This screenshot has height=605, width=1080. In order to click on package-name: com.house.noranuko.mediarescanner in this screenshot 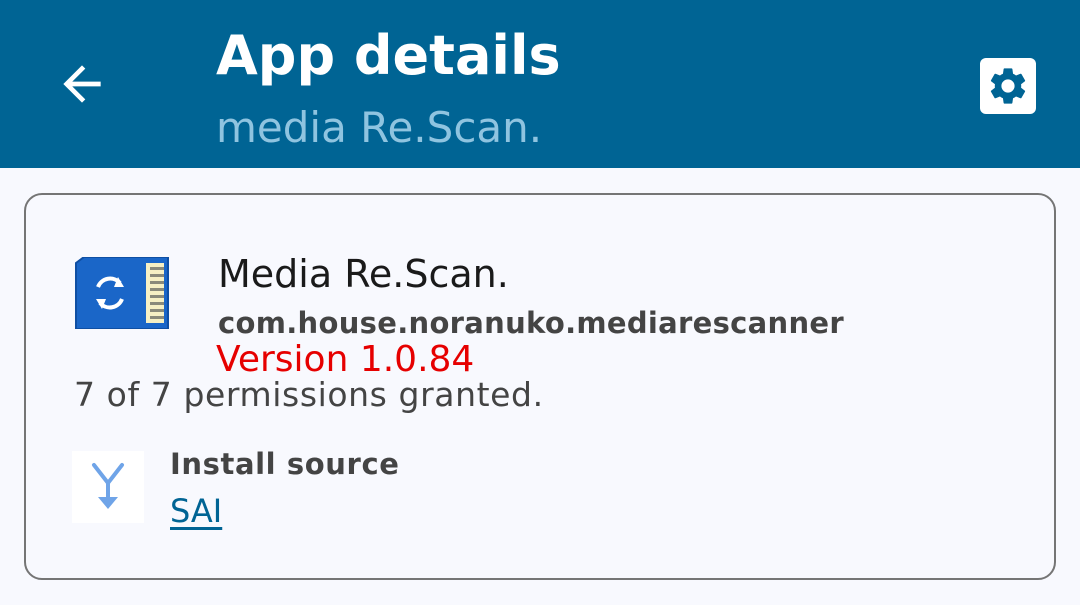, I will do `click(531, 323)`.